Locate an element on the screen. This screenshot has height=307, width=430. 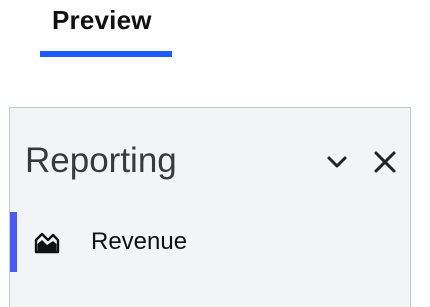
chevron-down-icon is located at coordinates (337, 162).